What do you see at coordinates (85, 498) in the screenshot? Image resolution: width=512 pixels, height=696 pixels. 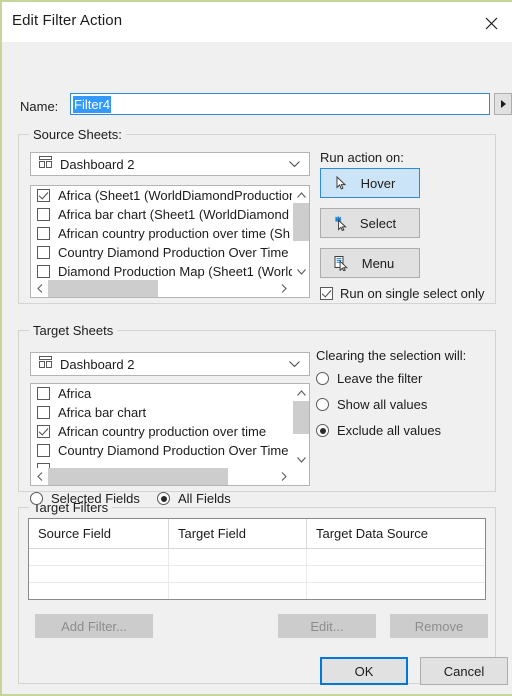 I see `scope-option-selected-fields: Selected Fields` at bounding box center [85, 498].